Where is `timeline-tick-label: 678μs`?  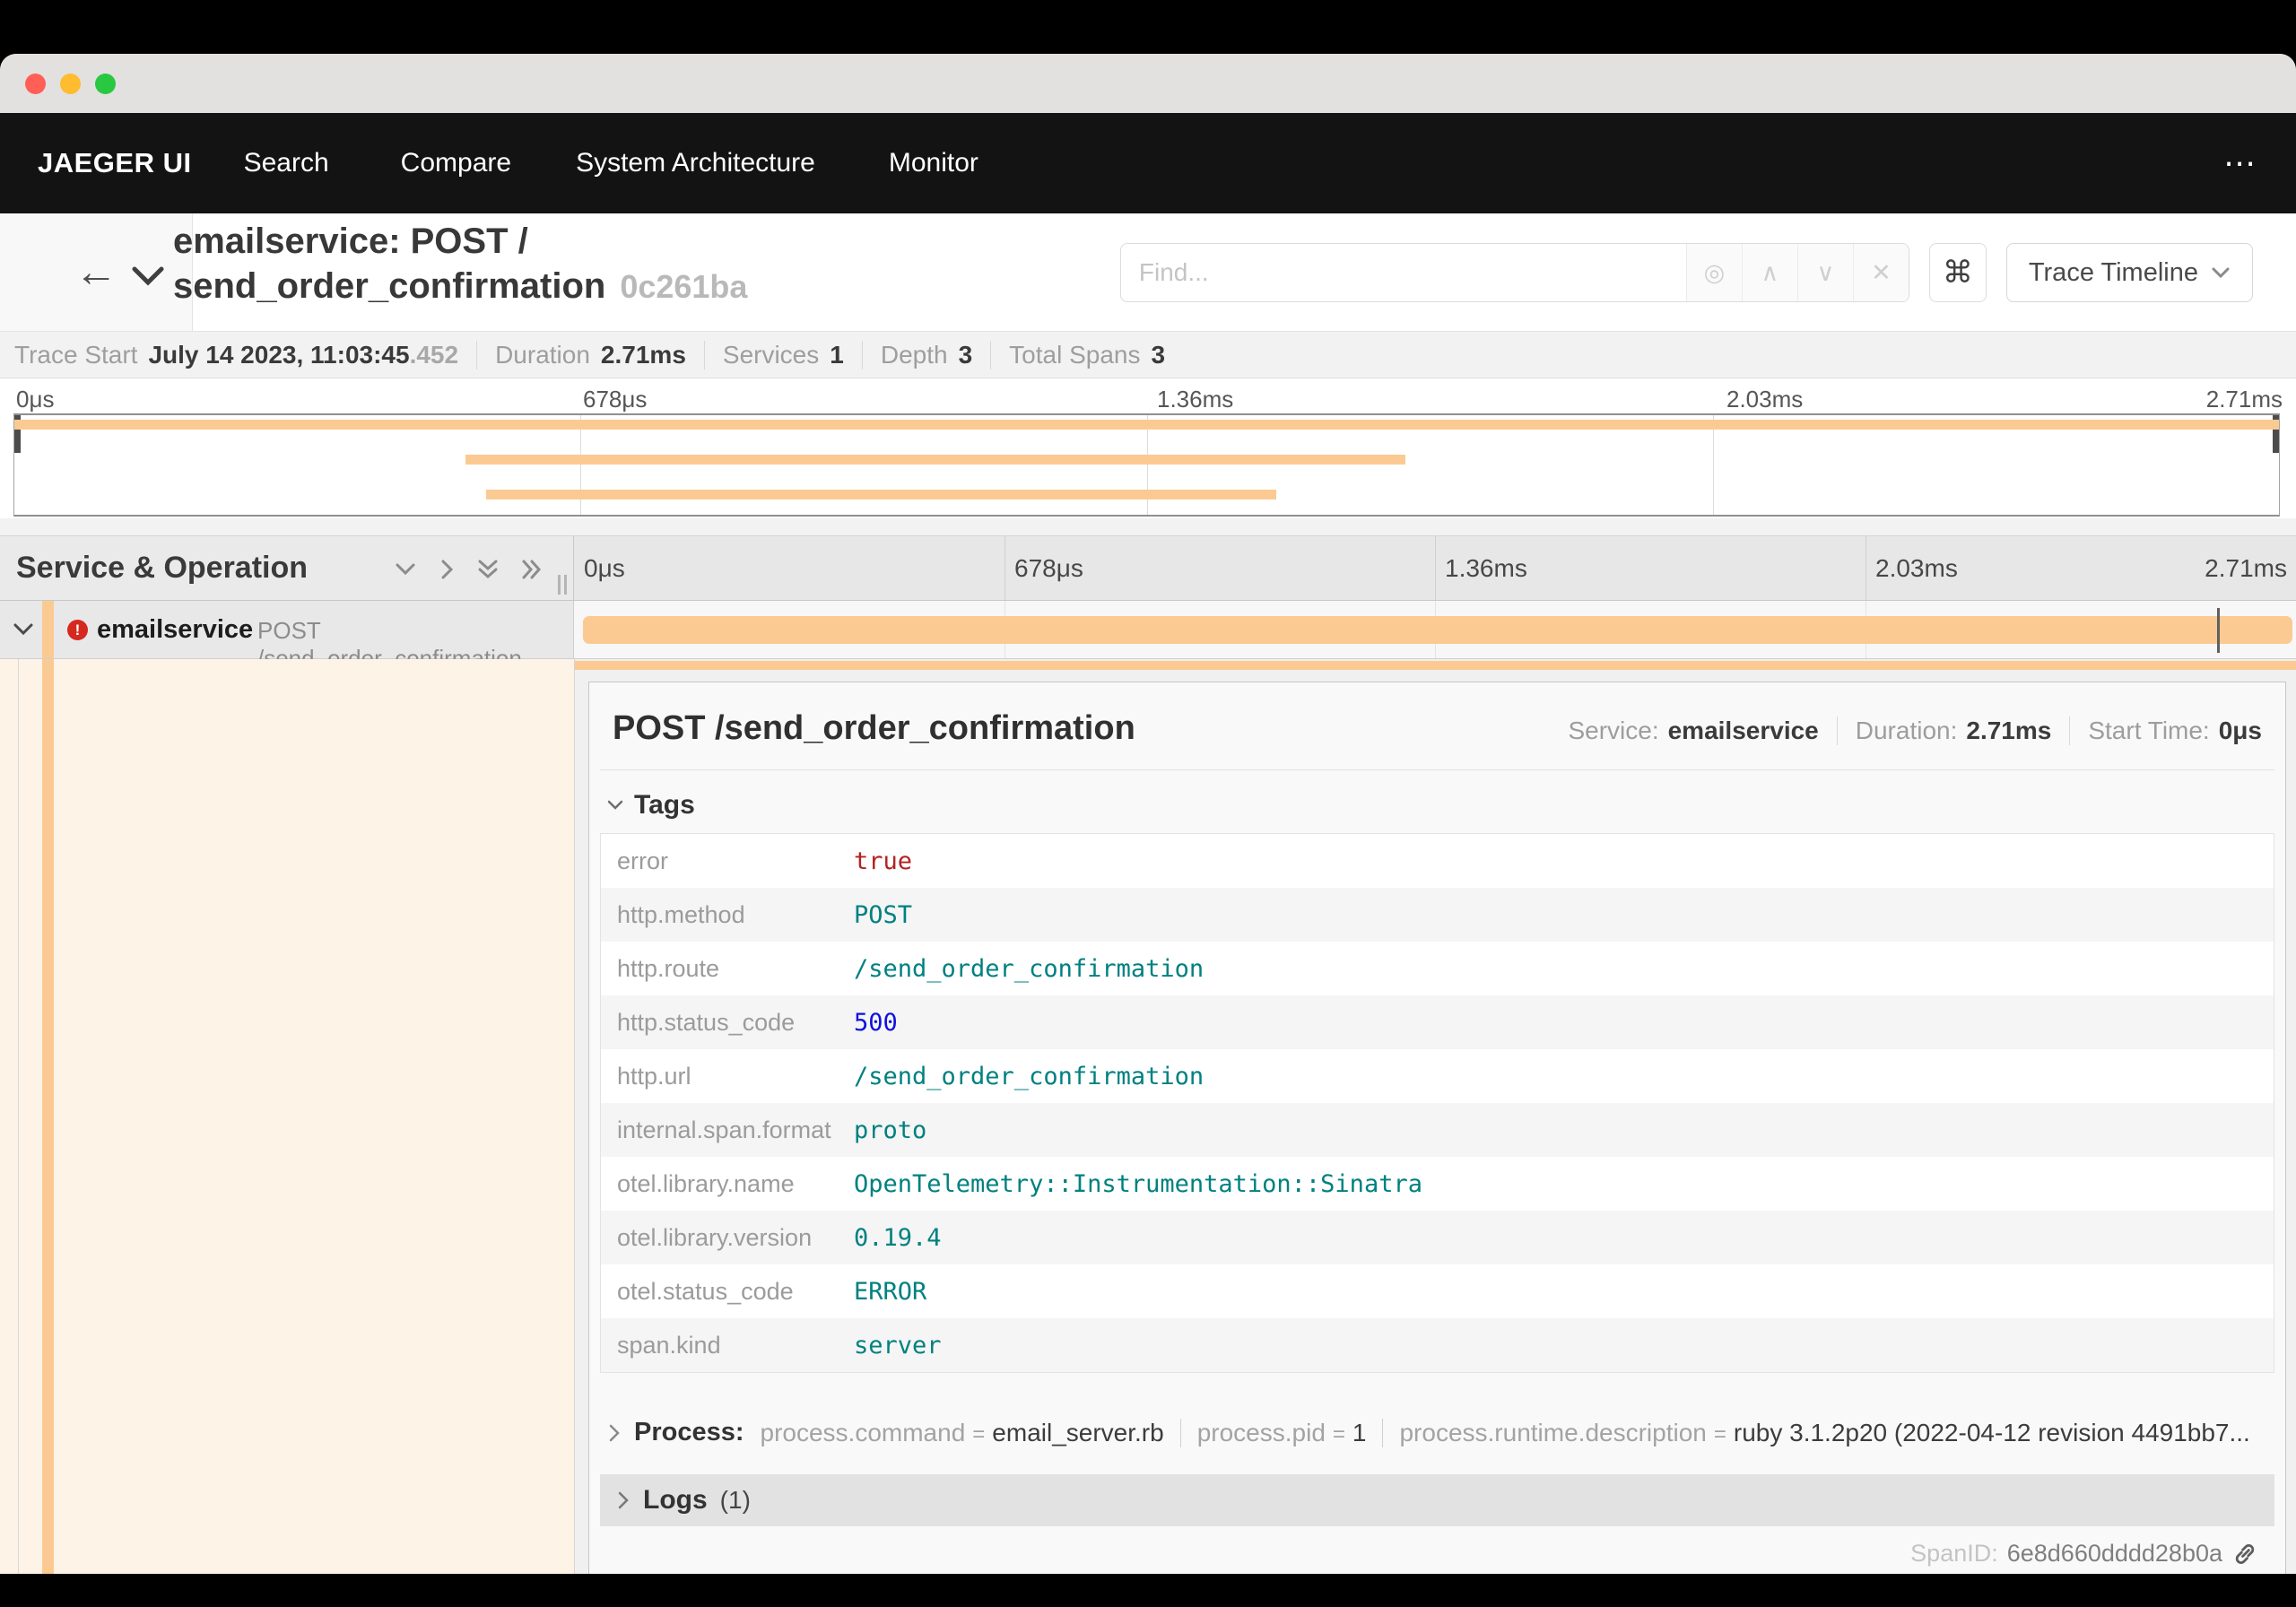
timeline-tick-label: 678μs is located at coordinates (1048, 568).